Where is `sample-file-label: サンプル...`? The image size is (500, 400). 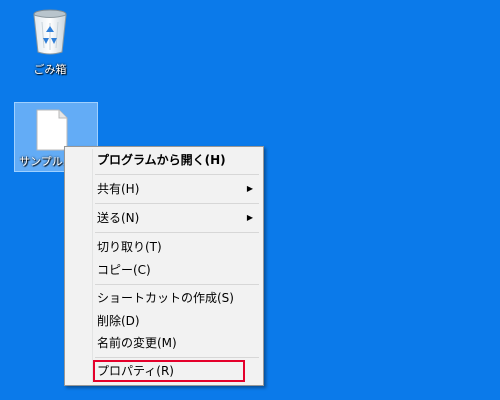 sample-file-label: サンプル... is located at coordinates (43, 161).